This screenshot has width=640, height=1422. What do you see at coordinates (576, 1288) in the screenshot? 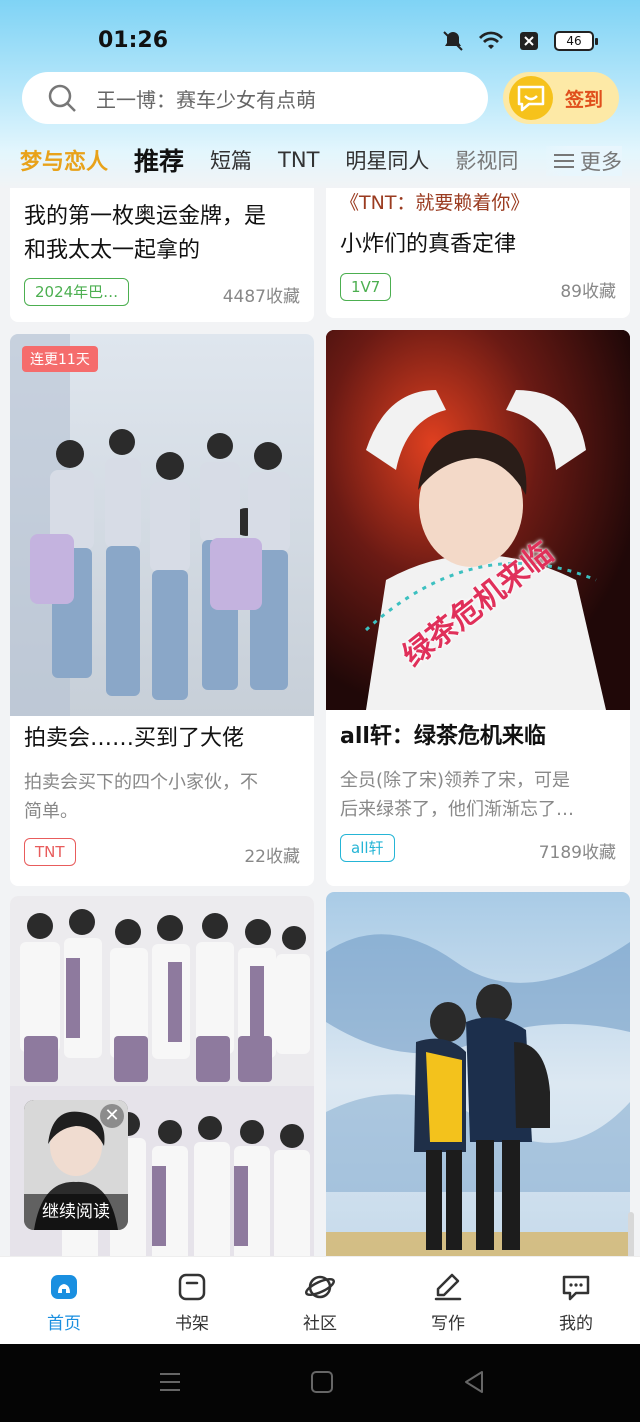
I see `profile-icon` at bounding box center [576, 1288].